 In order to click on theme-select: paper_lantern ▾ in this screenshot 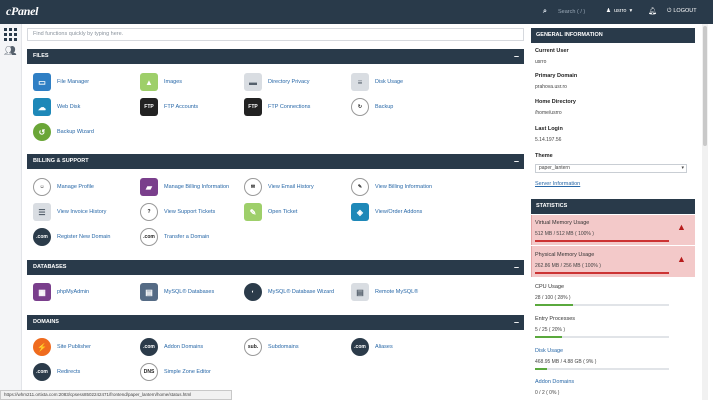, I will do `click(611, 168)`.